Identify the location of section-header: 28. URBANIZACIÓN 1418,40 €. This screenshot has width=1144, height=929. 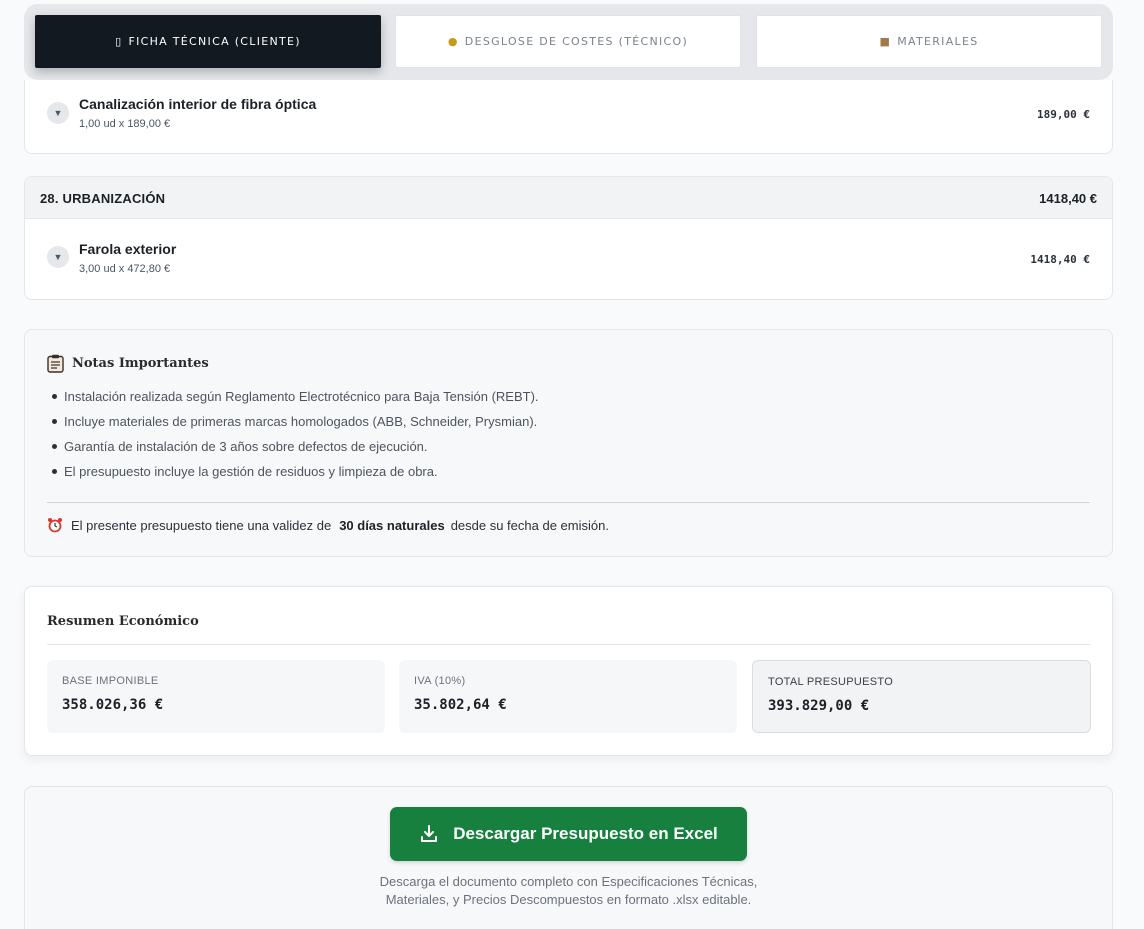
(568, 198).